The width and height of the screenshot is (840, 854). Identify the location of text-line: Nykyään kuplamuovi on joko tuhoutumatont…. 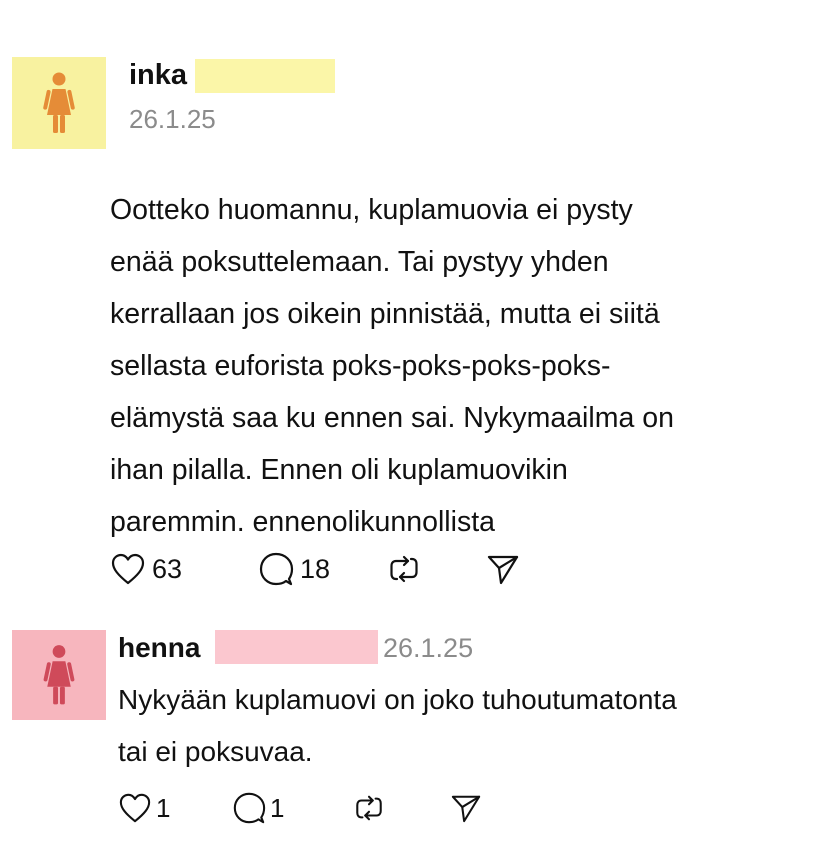
(397, 699).